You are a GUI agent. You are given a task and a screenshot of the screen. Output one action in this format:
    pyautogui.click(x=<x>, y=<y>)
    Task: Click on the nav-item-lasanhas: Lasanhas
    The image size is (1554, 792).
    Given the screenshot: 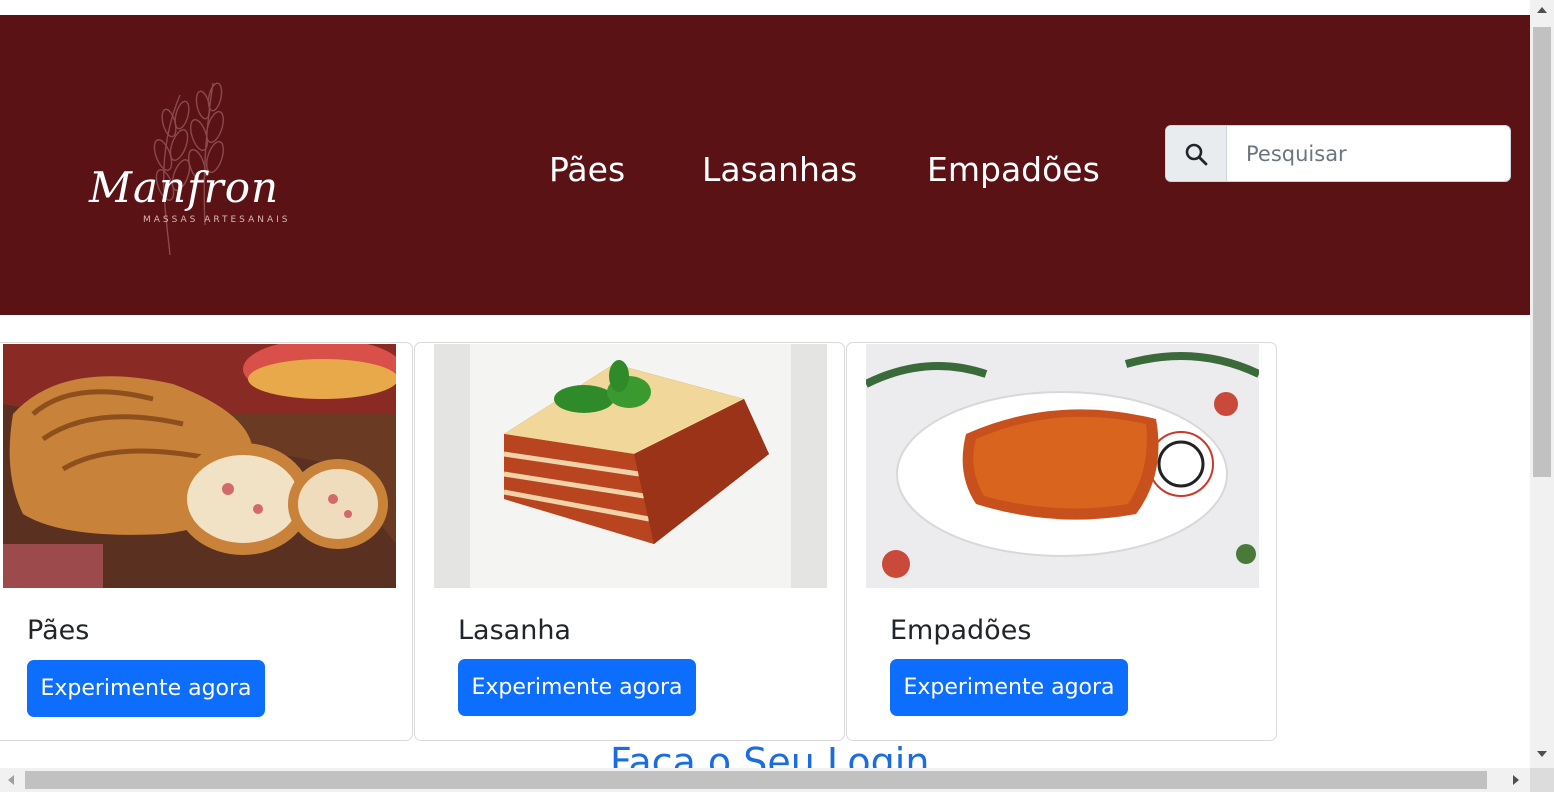 What is the action you would take?
    pyautogui.click(x=779, y=169)
    